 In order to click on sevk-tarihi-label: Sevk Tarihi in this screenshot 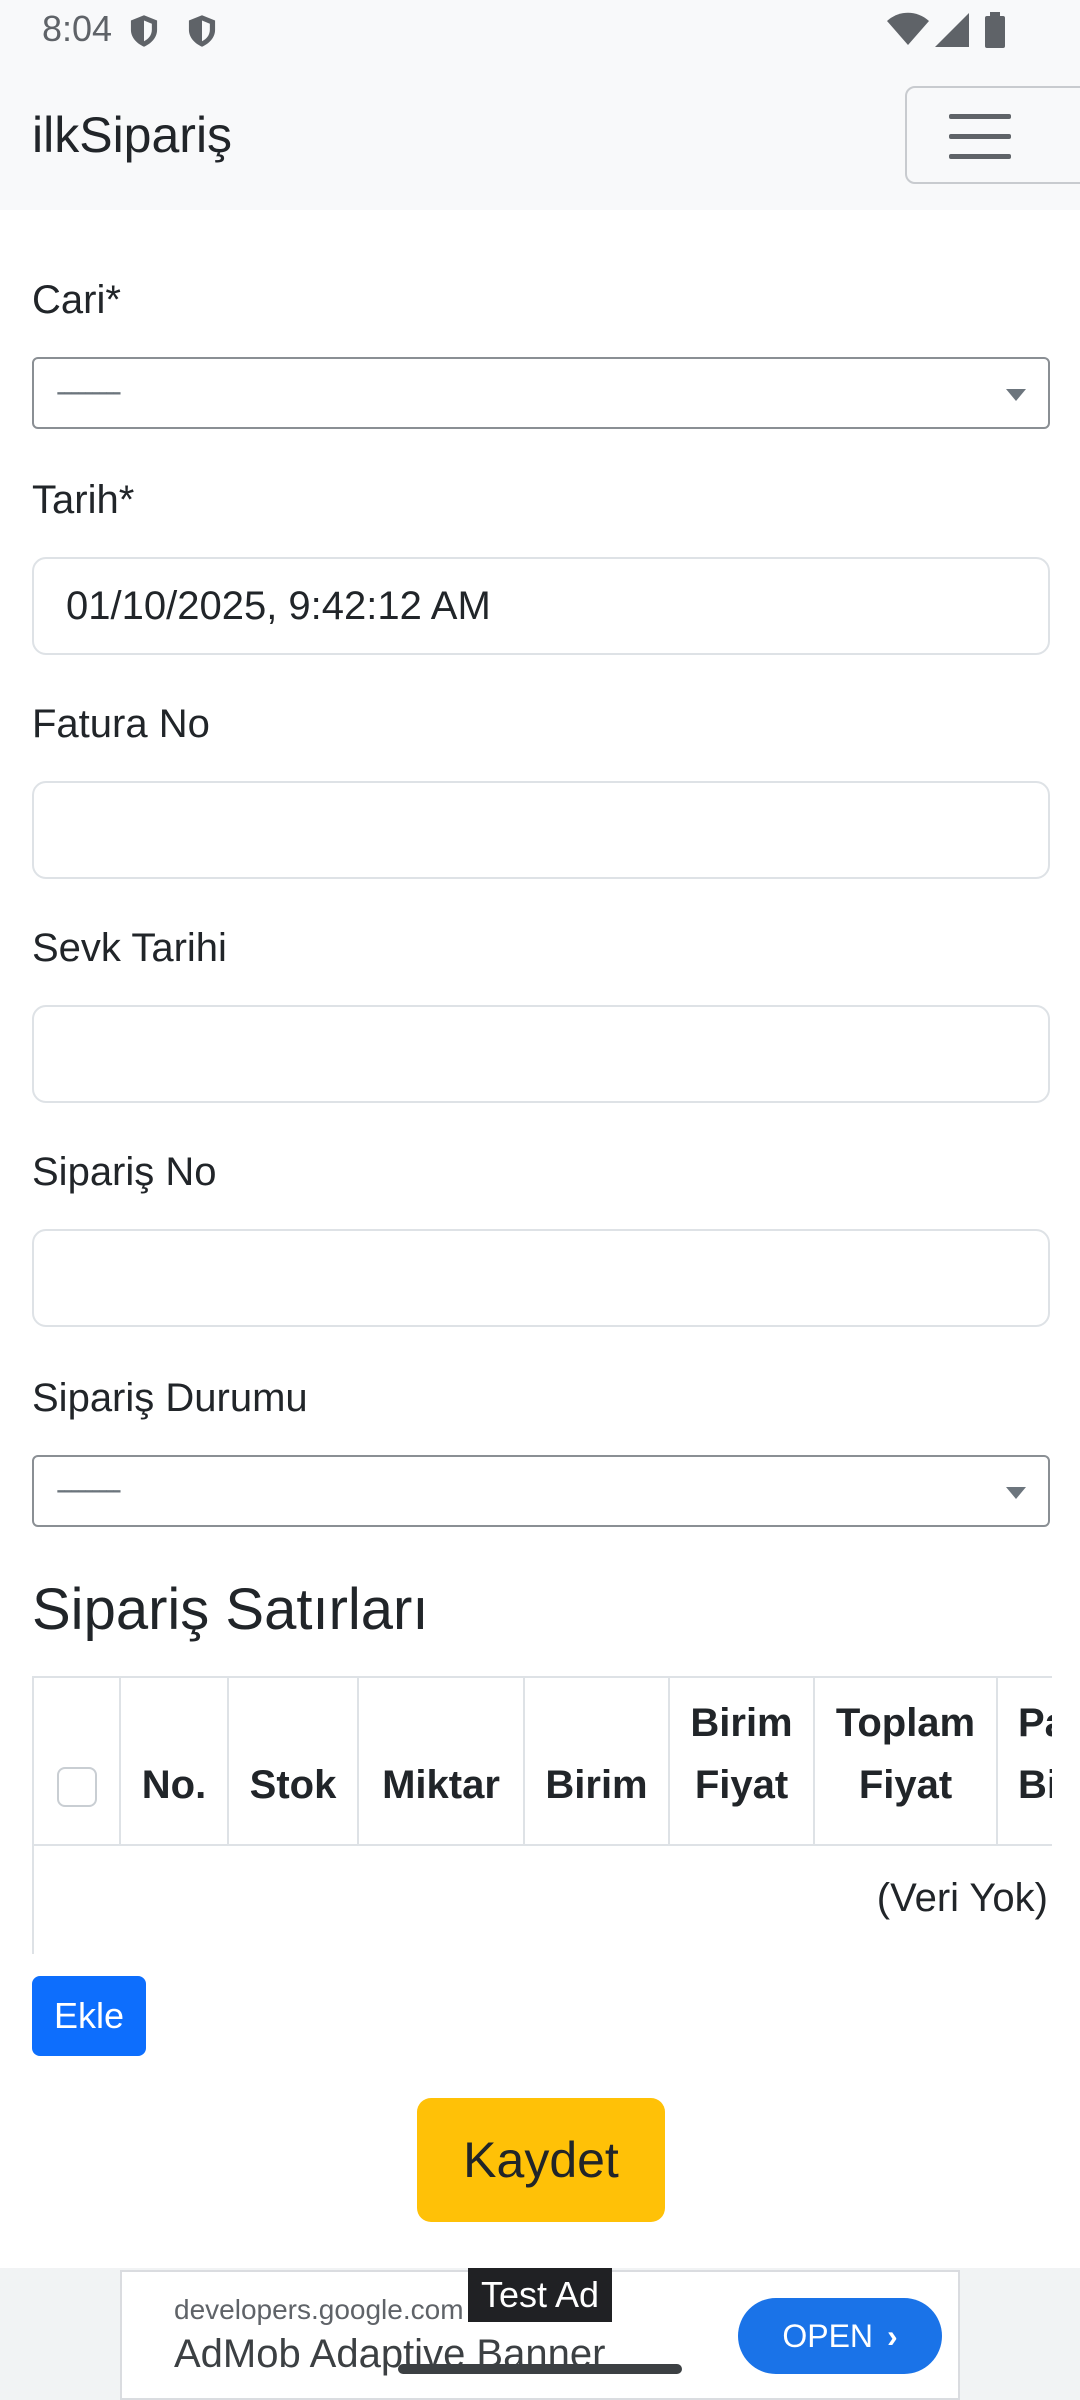, I will do `click(129, 948)`.